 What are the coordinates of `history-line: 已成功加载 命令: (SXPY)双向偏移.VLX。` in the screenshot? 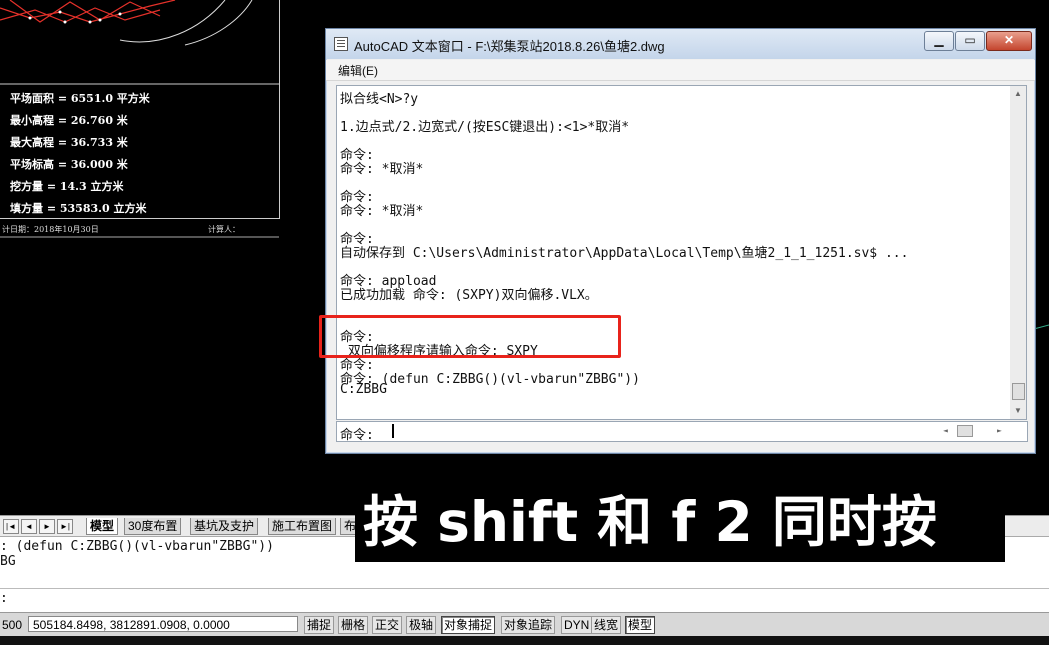 It's located at (469, 295).